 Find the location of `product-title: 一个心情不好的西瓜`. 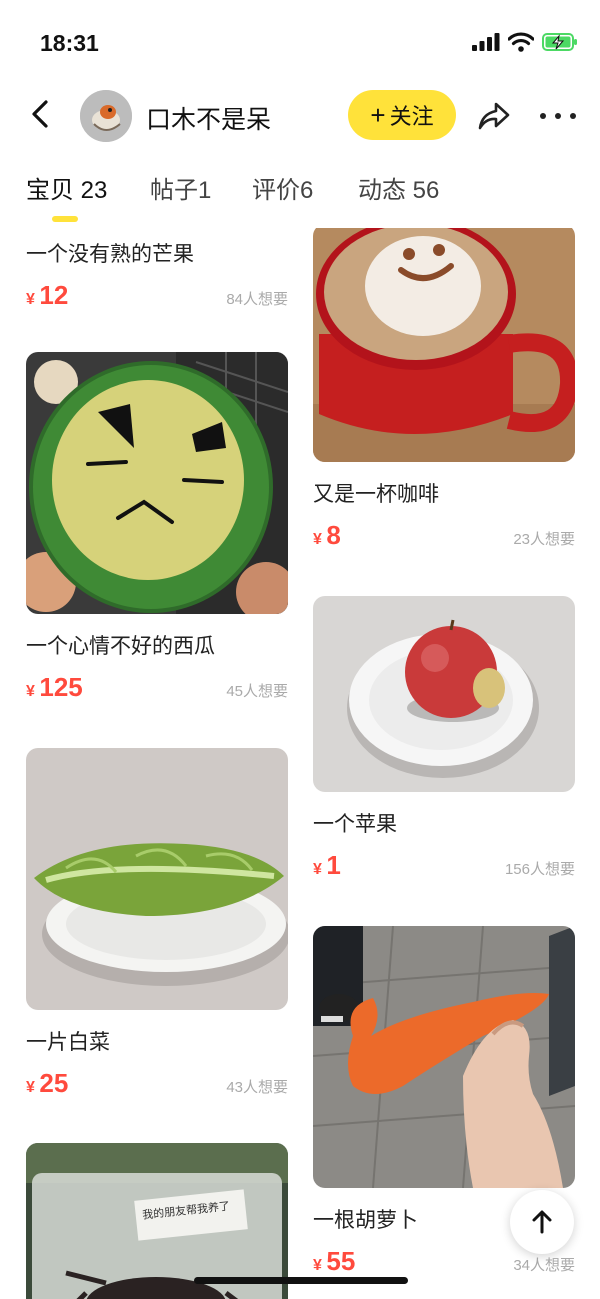

product-title: 一个心情不好的西瓜 is located at coordinates (120, 646).